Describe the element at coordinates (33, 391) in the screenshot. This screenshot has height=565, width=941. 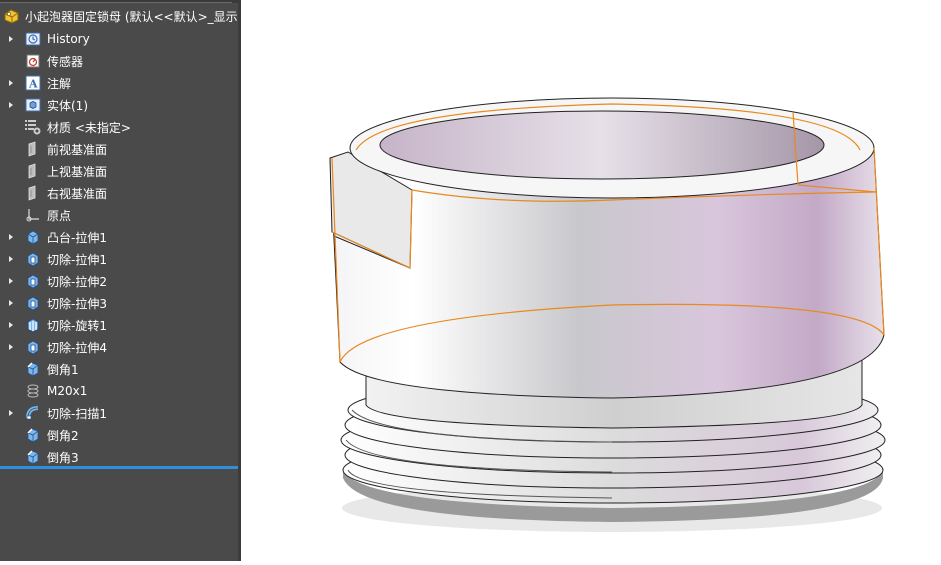
I see `cosmetic-thread-icon` at that location.